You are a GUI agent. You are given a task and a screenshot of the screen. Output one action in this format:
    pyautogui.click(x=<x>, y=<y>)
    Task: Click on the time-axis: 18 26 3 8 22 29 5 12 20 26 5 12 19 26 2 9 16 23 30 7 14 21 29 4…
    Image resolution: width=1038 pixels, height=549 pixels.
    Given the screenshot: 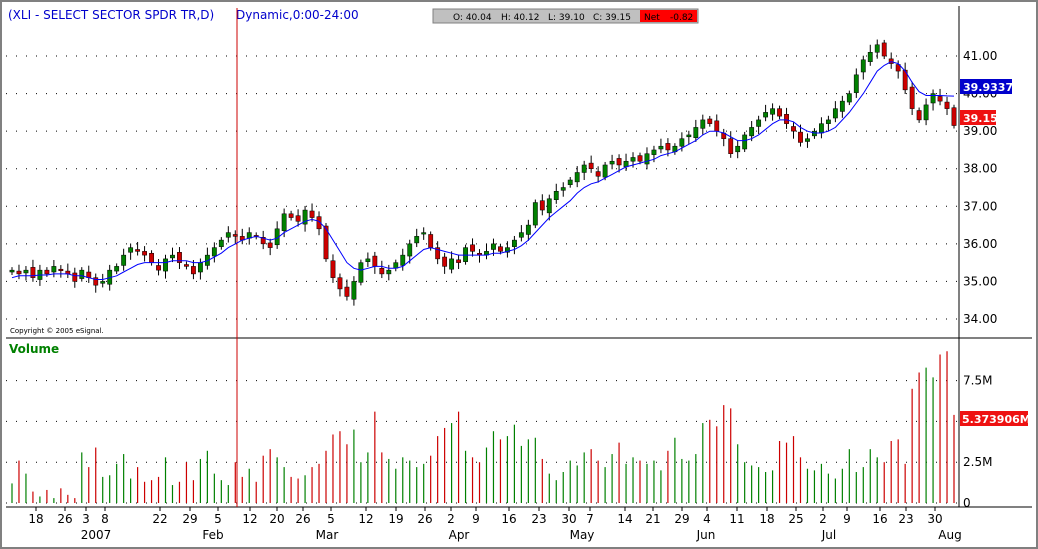 What is the action you would take?
    pyautogui.click(x=495, y=524)
    